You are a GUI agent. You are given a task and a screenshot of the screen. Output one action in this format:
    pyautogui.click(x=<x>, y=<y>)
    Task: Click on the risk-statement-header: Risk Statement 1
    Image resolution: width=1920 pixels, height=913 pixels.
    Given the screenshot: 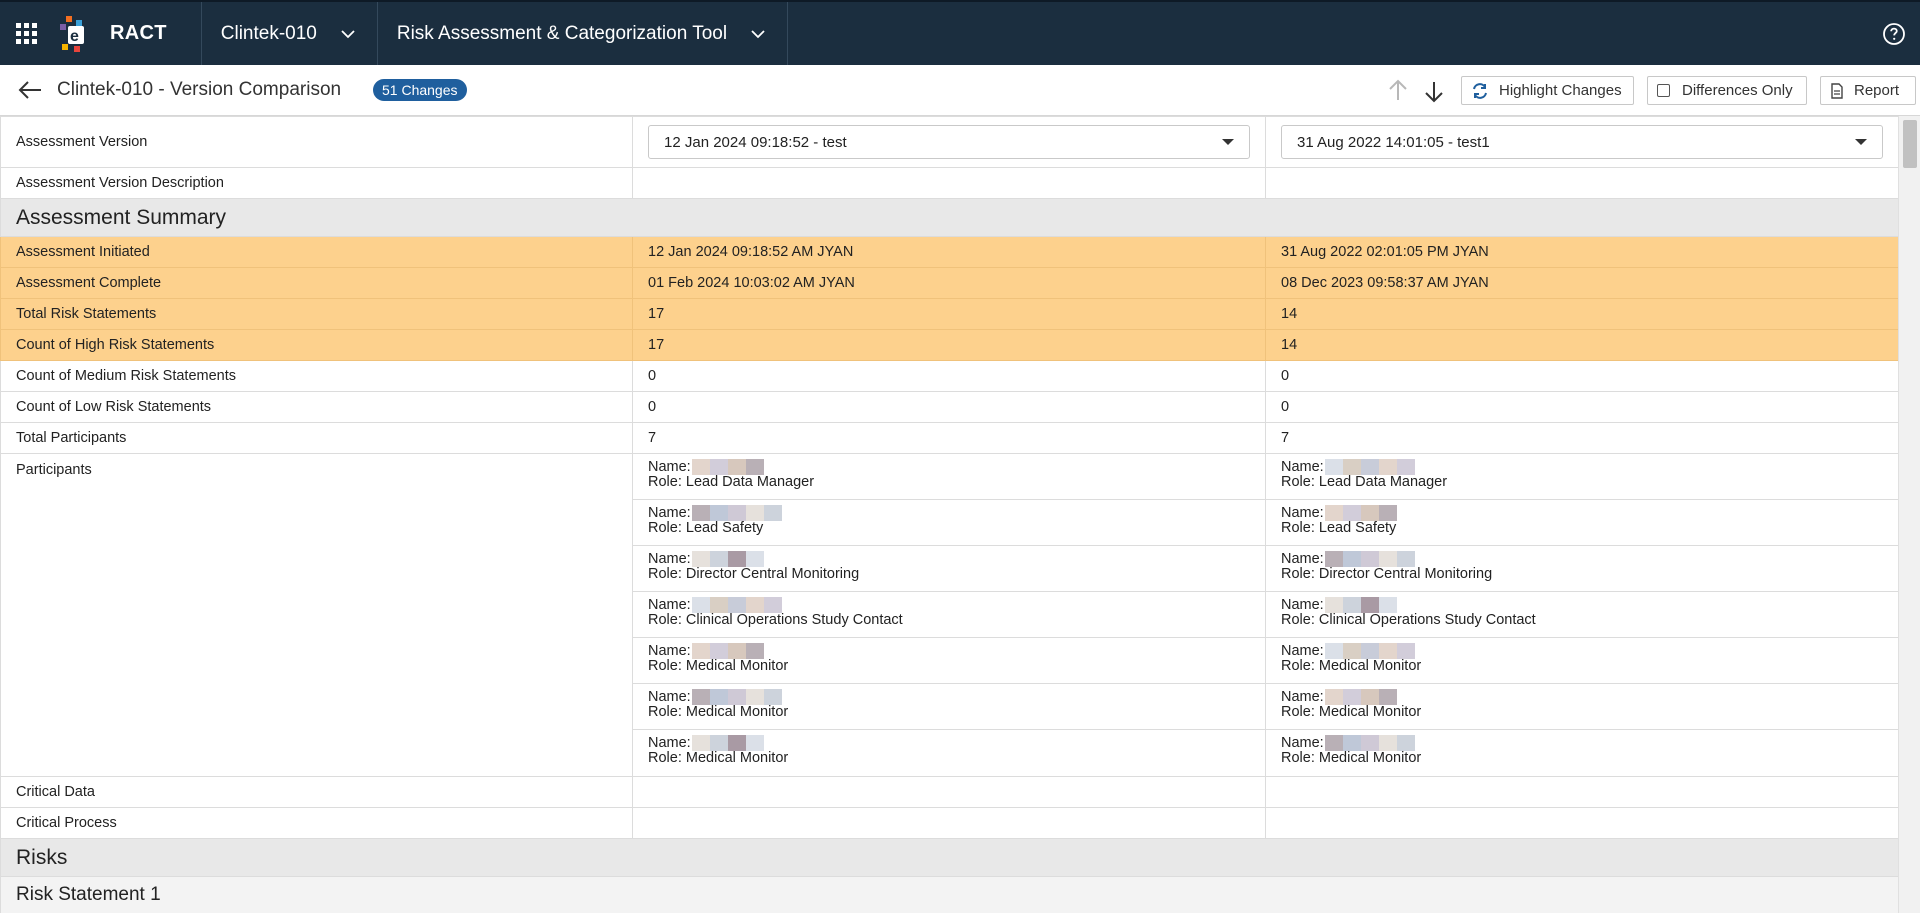 What is the action you would take?
    pyautogui.click(x=949, y=894)
    